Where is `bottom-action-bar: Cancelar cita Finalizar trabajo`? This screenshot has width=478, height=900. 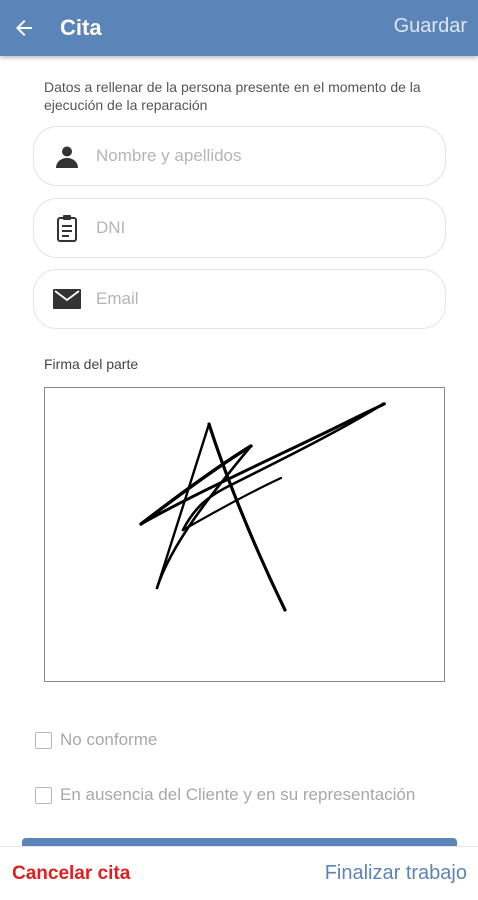 bottom-action-bar: Cancelar cita Finalizar trabajo is located at coordinates (239, 873).